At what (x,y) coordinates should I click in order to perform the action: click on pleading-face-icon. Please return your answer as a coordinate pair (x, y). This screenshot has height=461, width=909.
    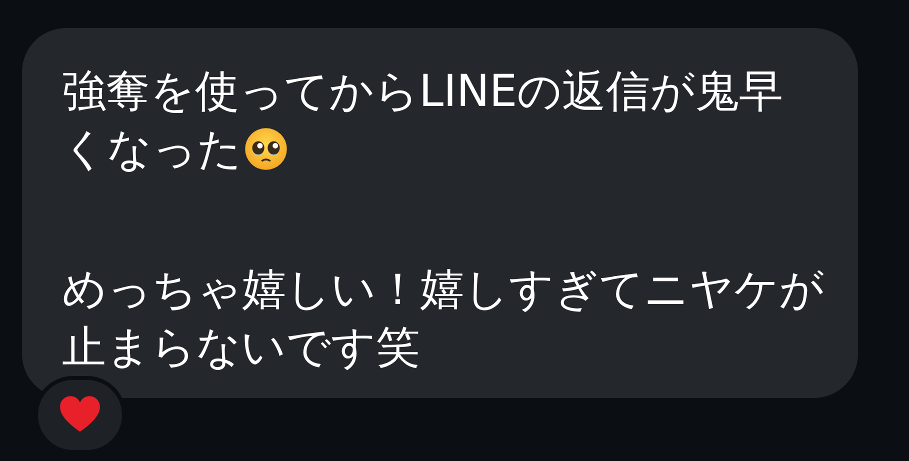
    Looking at the image, I should click on (266, 149).